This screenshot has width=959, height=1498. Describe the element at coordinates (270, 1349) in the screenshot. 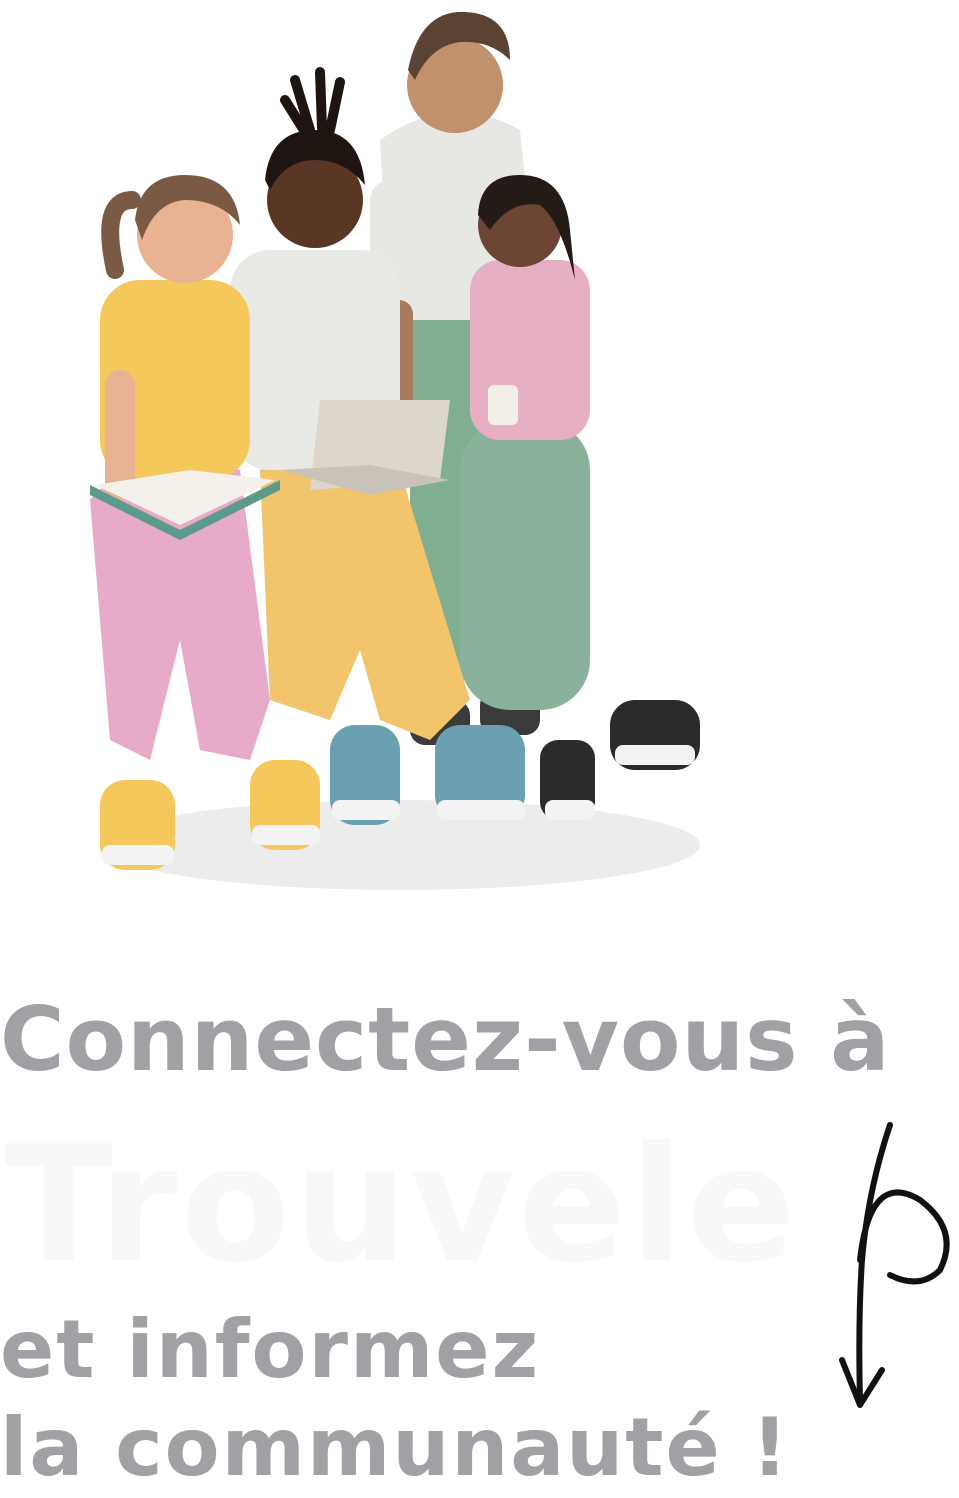

I see `headline-line-2: et informez` at that location.